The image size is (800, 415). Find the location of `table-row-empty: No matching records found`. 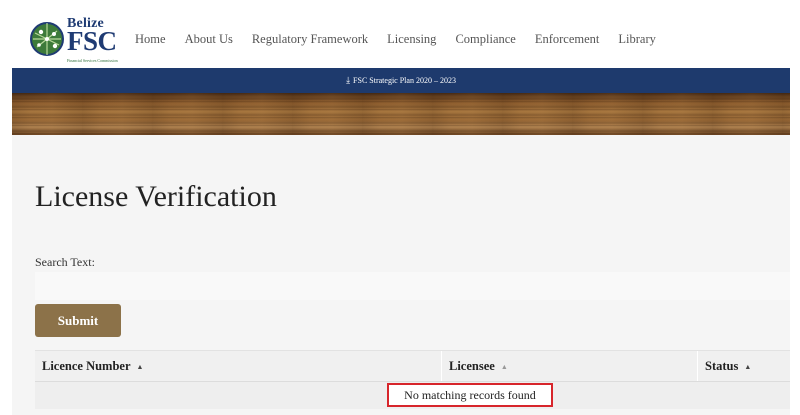

table-row-empty: No matching records found is located at coordinates (412, 395).